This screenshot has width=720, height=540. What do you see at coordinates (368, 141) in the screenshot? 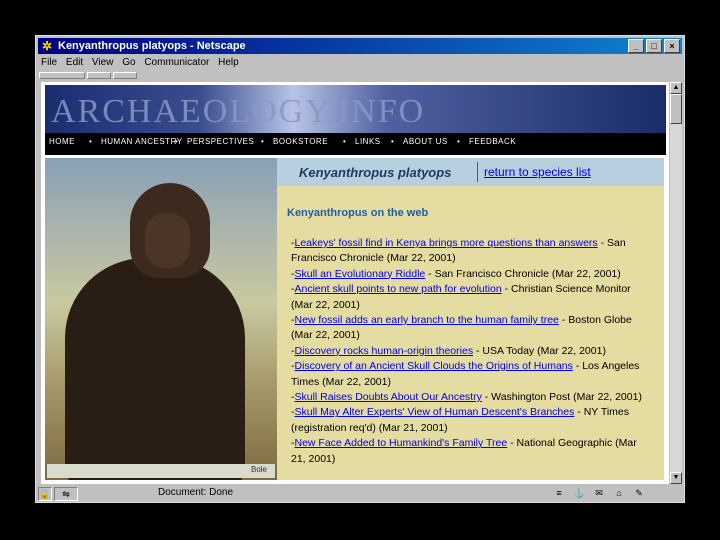
I see `nav-links: LINKS` at bounding box center [368, 141].